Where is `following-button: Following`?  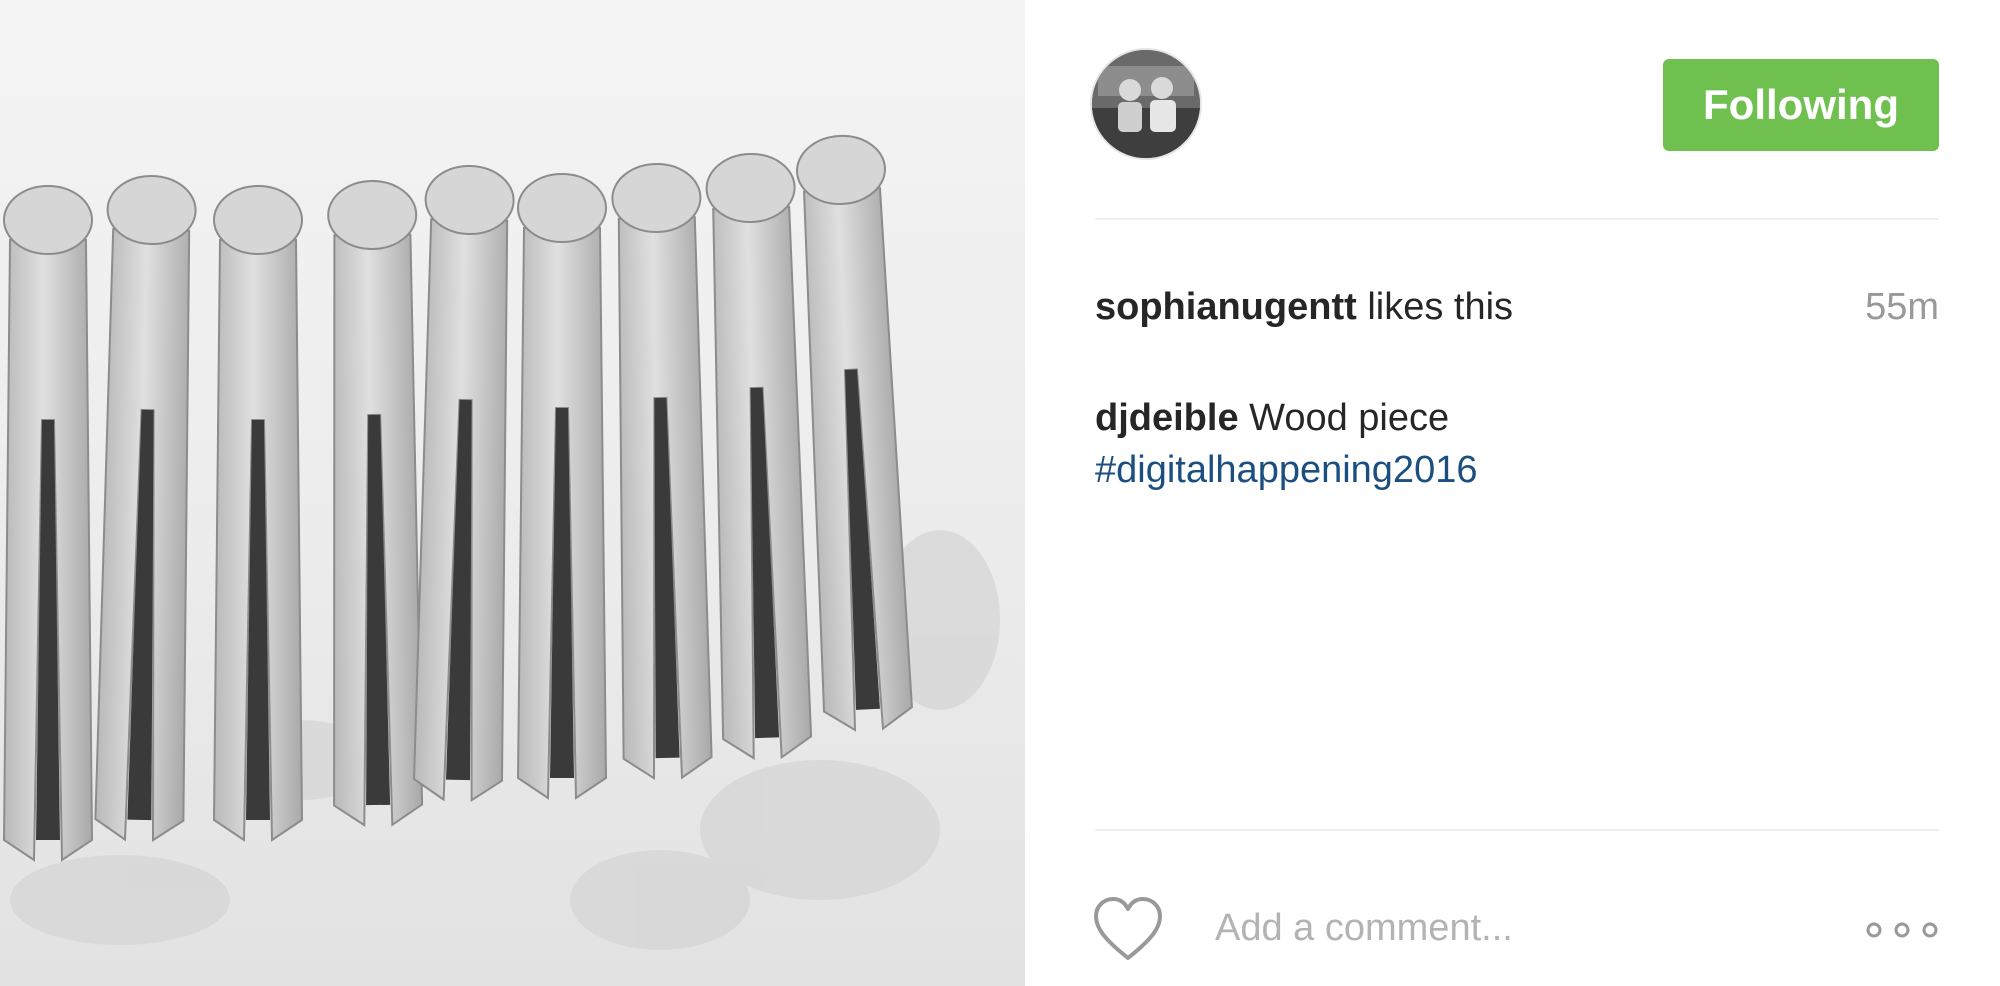
following-button: Following is located at coordinates (1801, 105).